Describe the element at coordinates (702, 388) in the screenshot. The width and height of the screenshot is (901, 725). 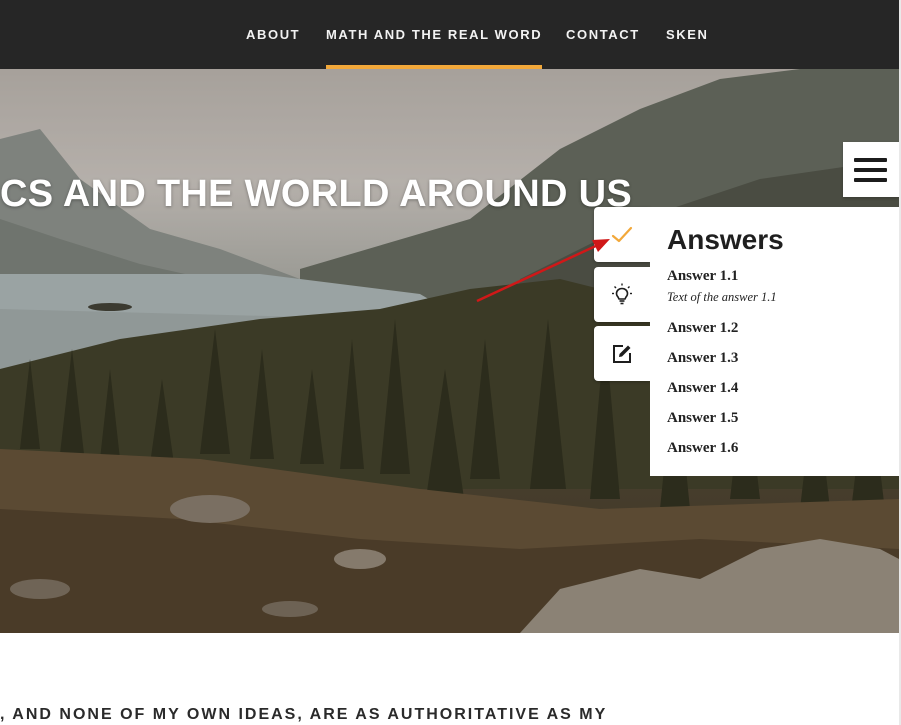
I see `answer-item: Answer 1.4` at that location.